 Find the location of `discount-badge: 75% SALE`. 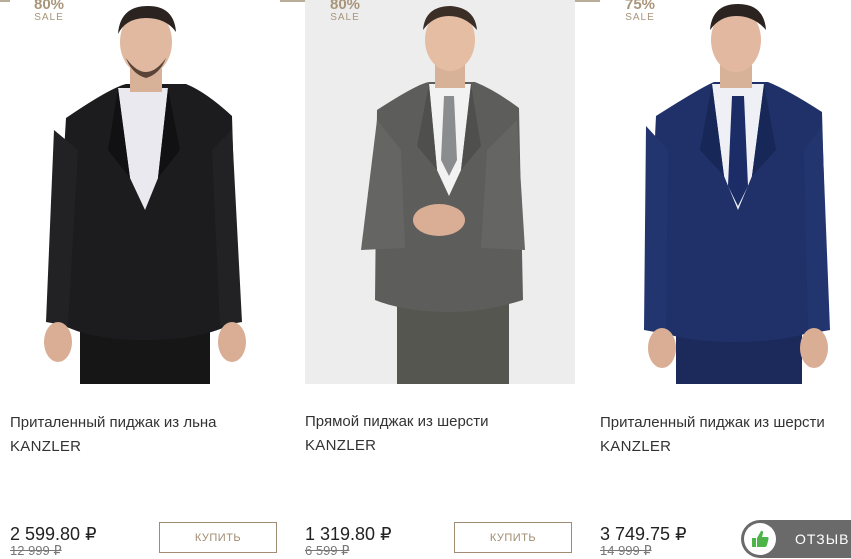

discount-badge: 75% SALE is located at coordinates (640, 11).